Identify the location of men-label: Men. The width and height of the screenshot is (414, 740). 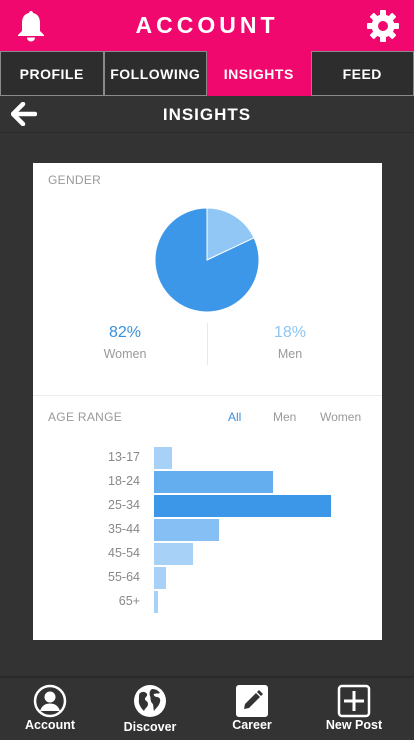
(290, 354).